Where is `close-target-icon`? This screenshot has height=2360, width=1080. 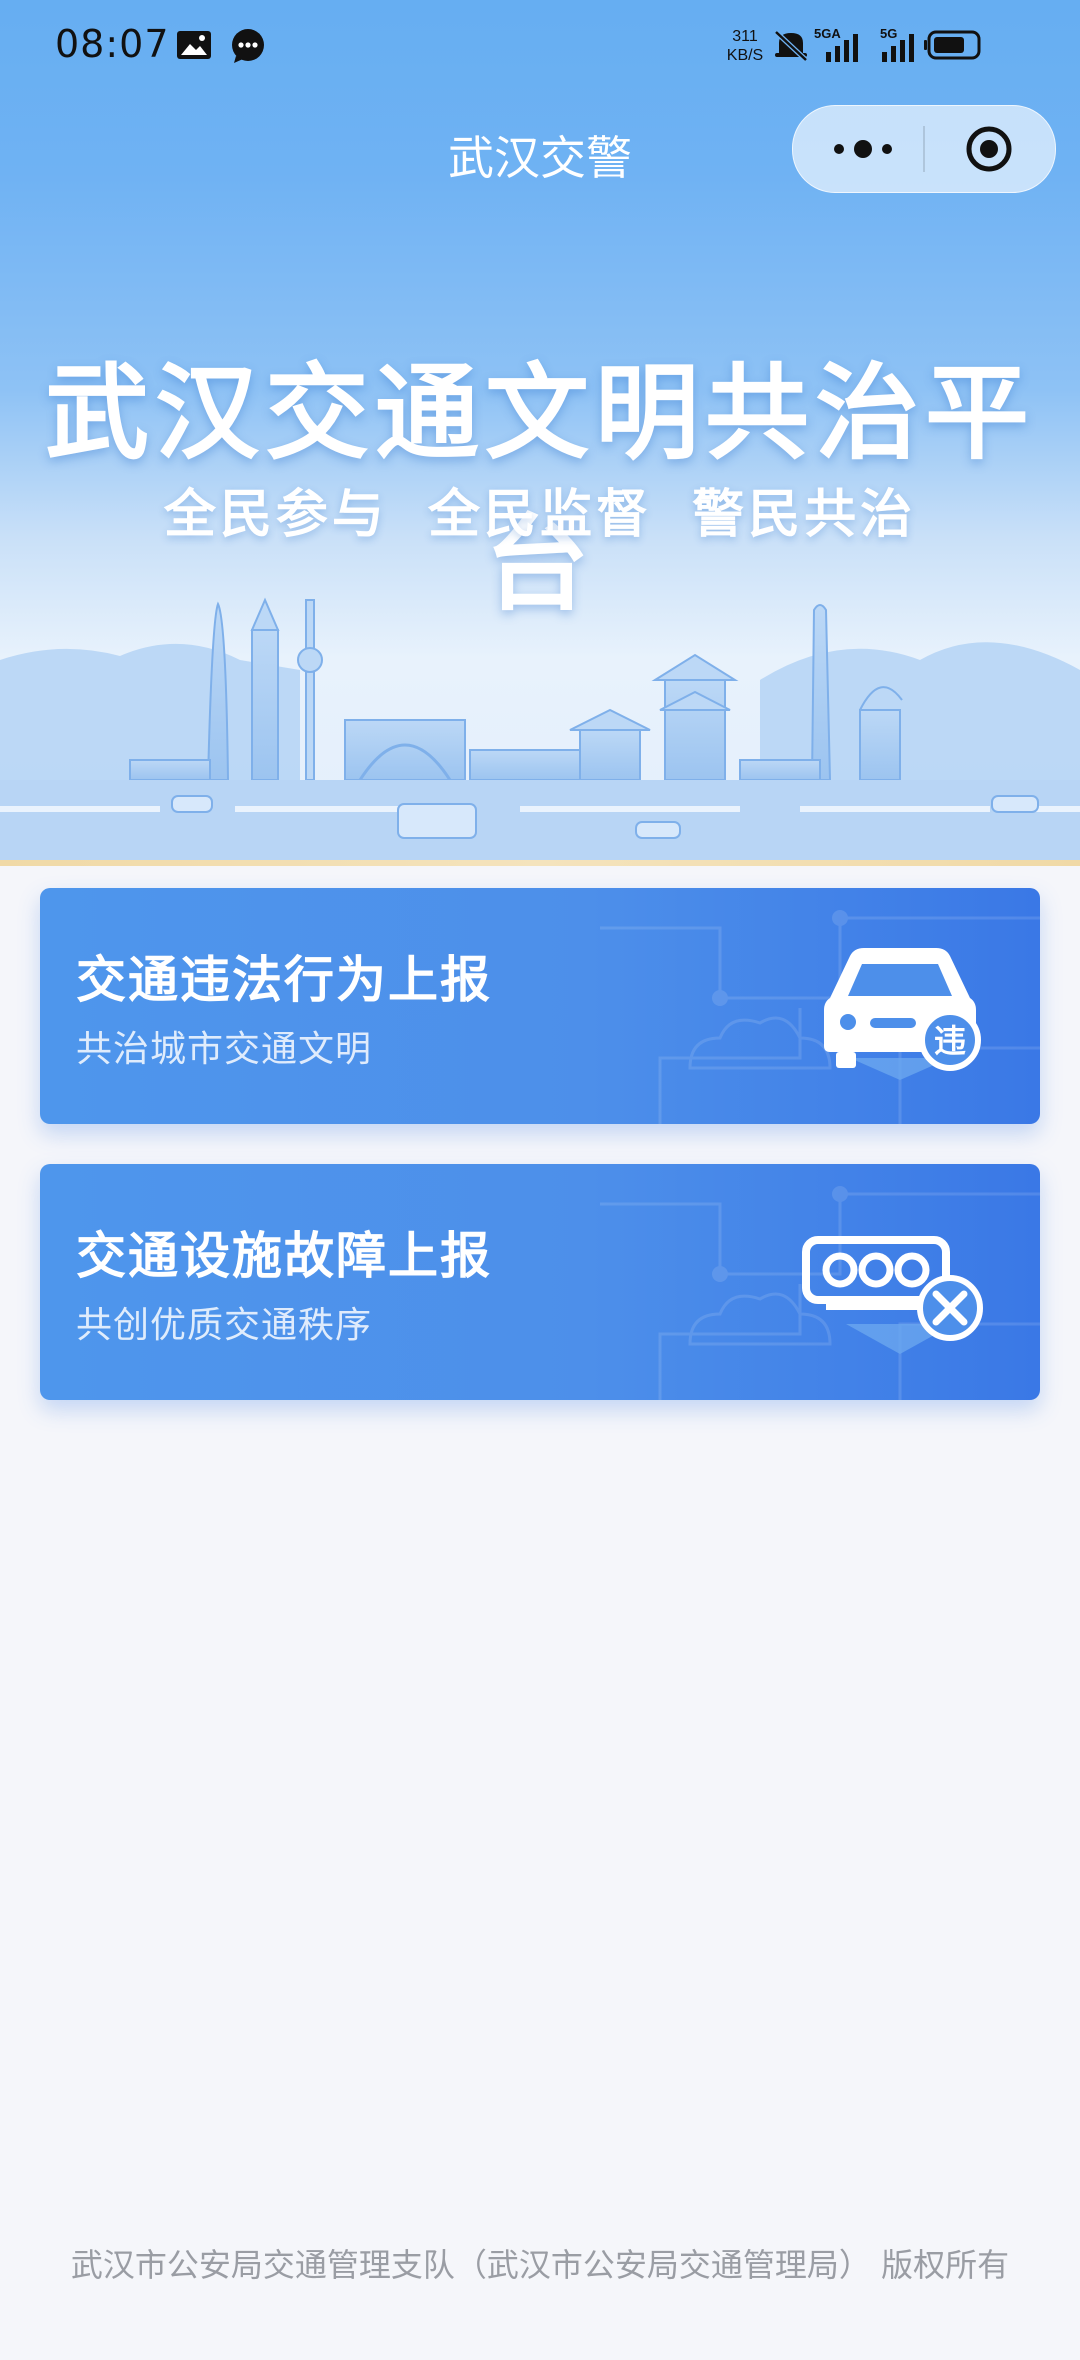 close-target-icon is located at coordinates (989, 149).